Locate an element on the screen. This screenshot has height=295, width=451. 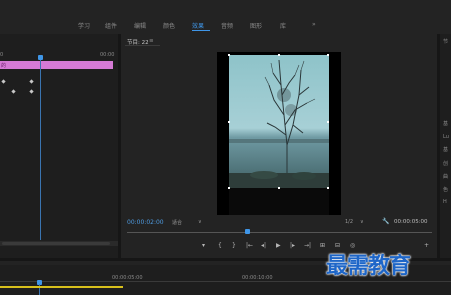
video-preview-image is located at coordinates (279, 121).